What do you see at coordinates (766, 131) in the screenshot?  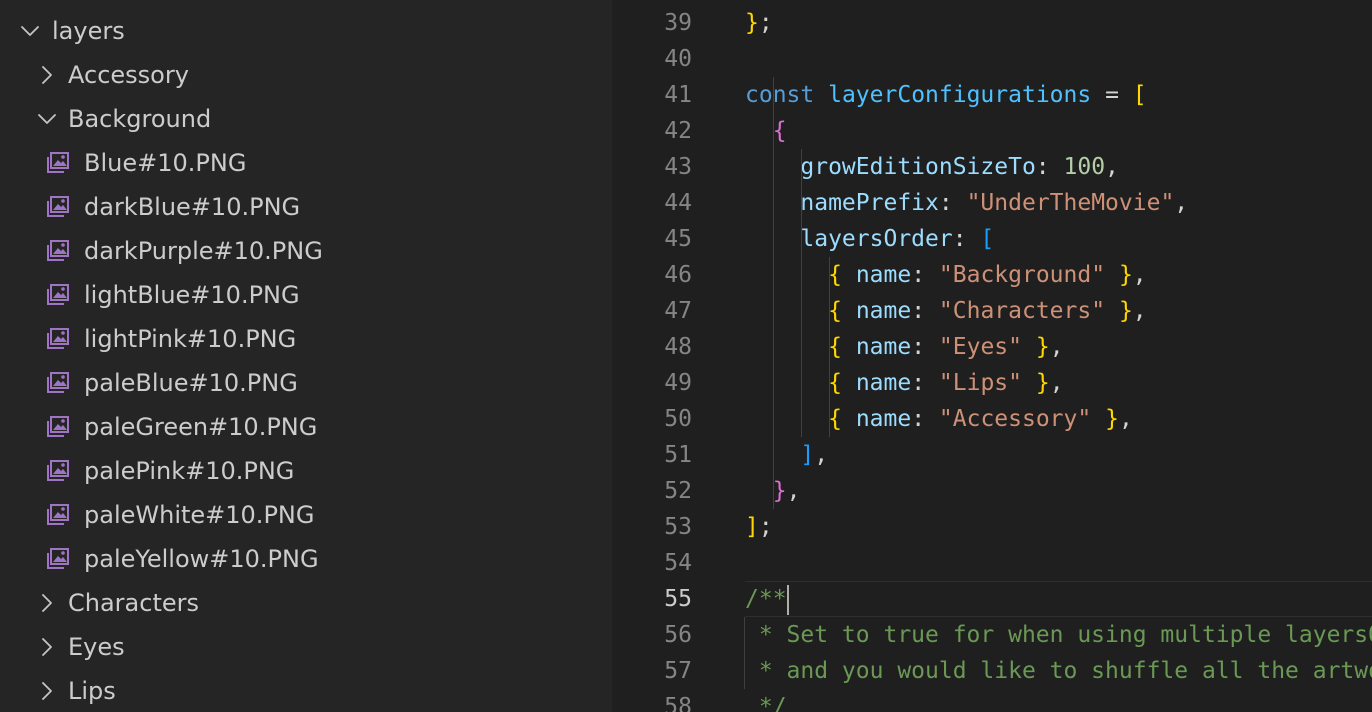 I see `line-code: {` at bounding box center [766, 131].